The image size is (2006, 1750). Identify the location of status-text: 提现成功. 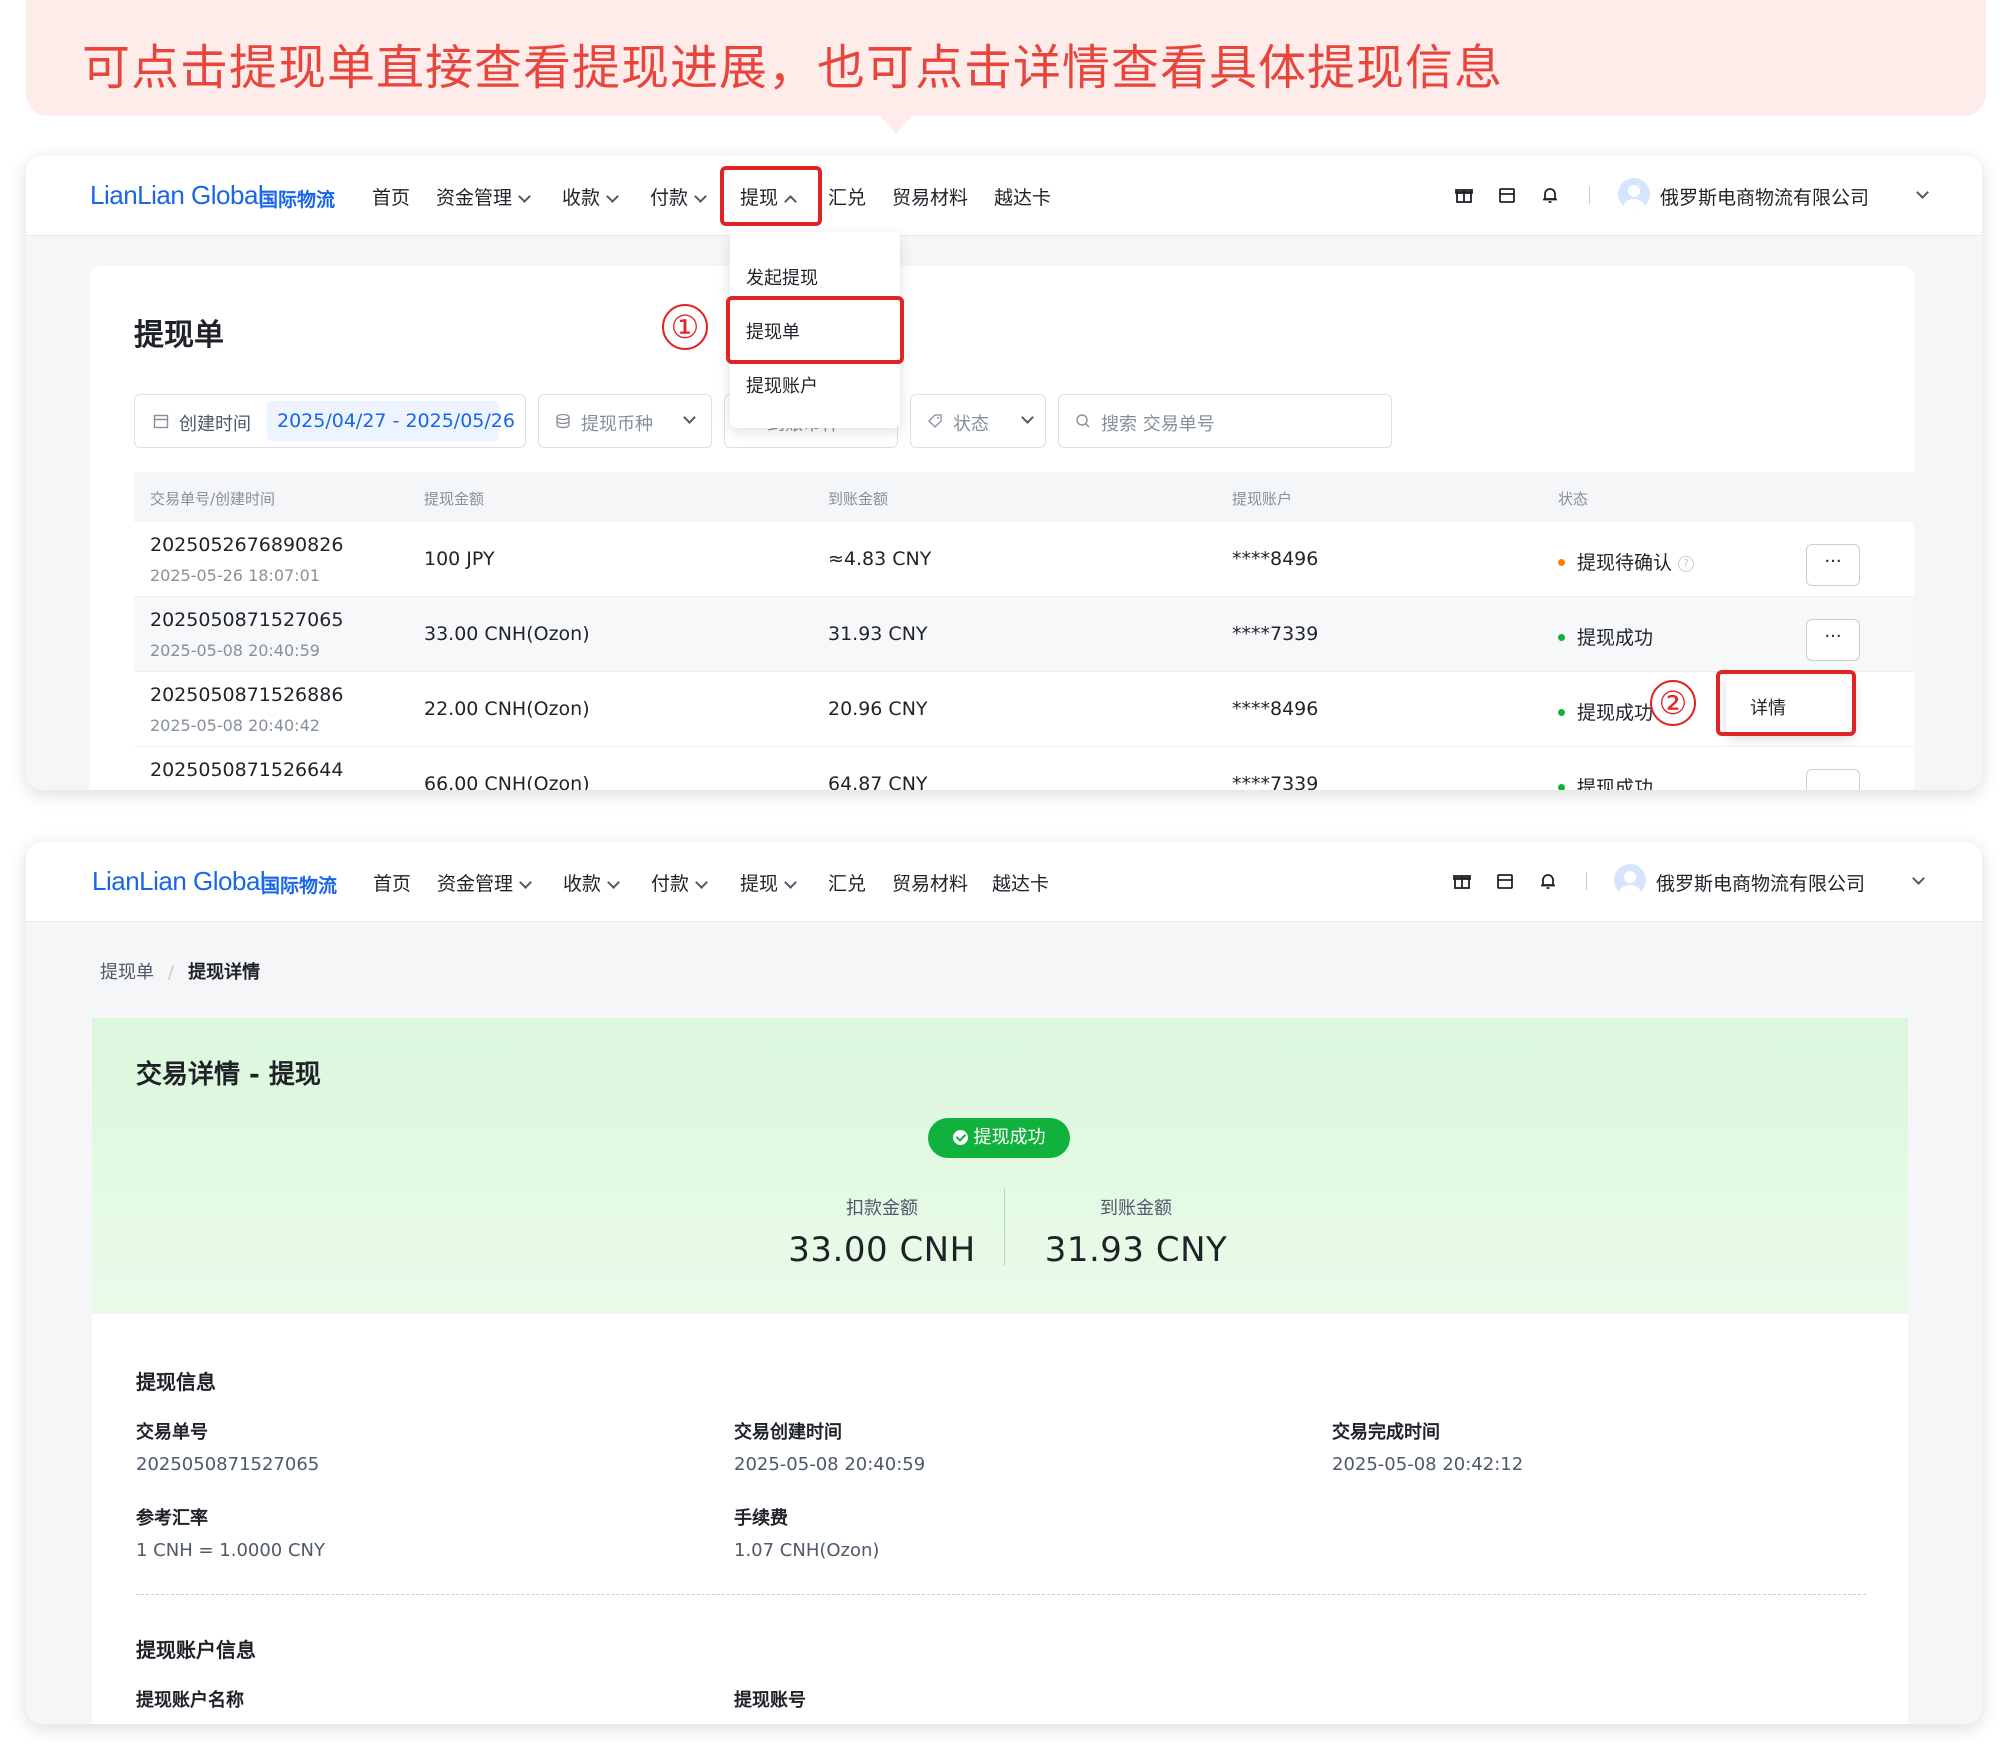
(1615, 638).